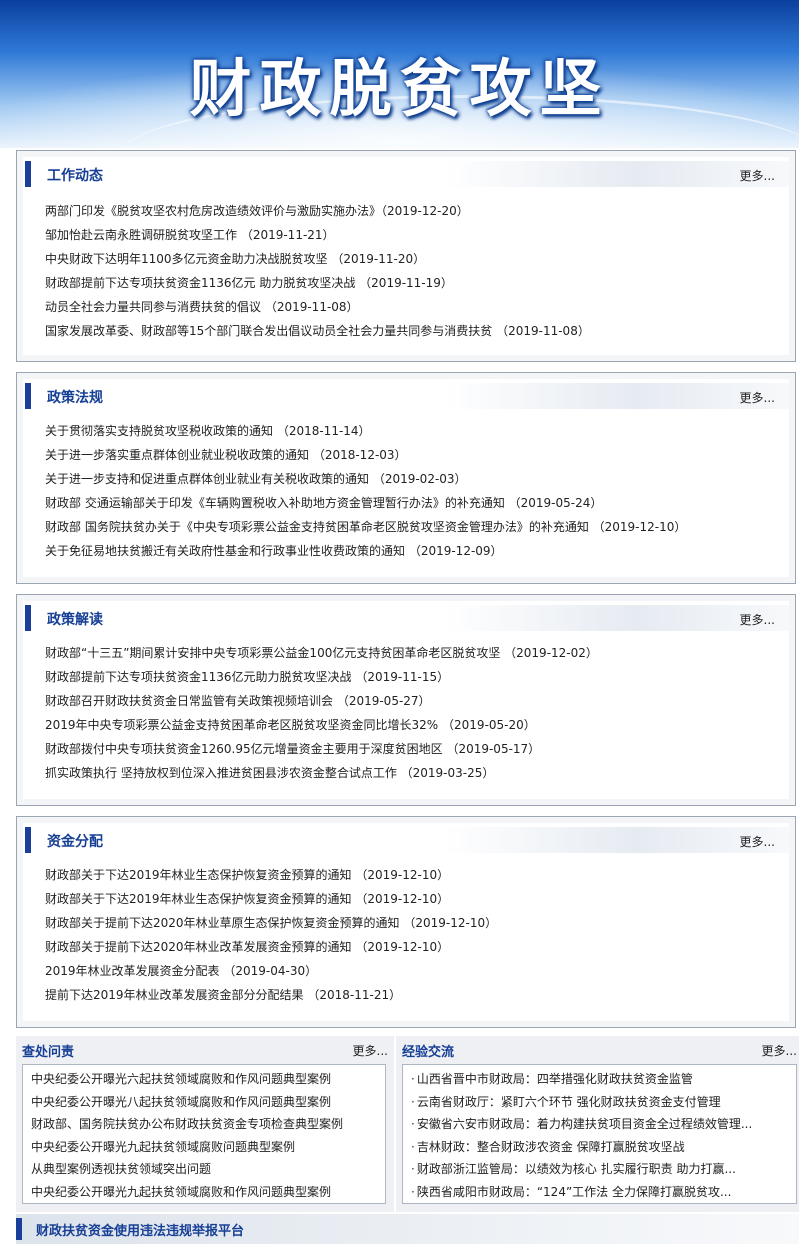 This screenshot has height=1252, width=799. I want to click on section-title: 资金分配, so click(75, 842).